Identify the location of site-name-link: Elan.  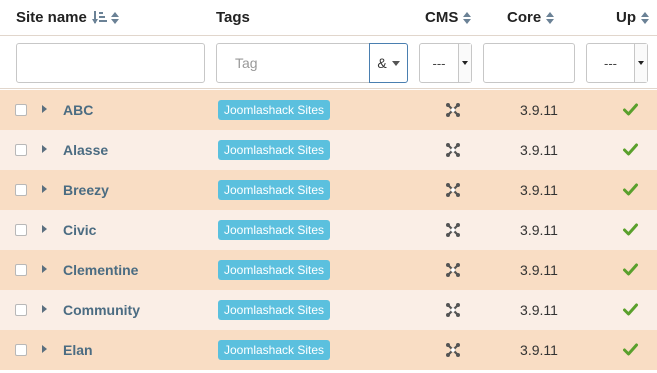
(78, 350).